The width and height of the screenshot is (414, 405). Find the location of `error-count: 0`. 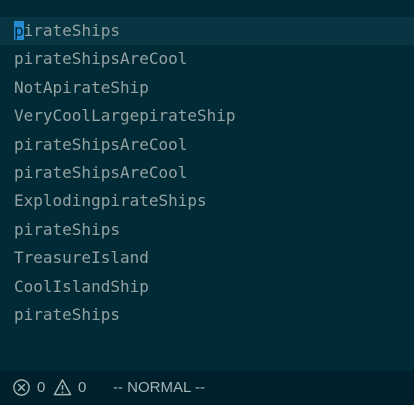

error-count: 0 is located at coordinates (41, 387).